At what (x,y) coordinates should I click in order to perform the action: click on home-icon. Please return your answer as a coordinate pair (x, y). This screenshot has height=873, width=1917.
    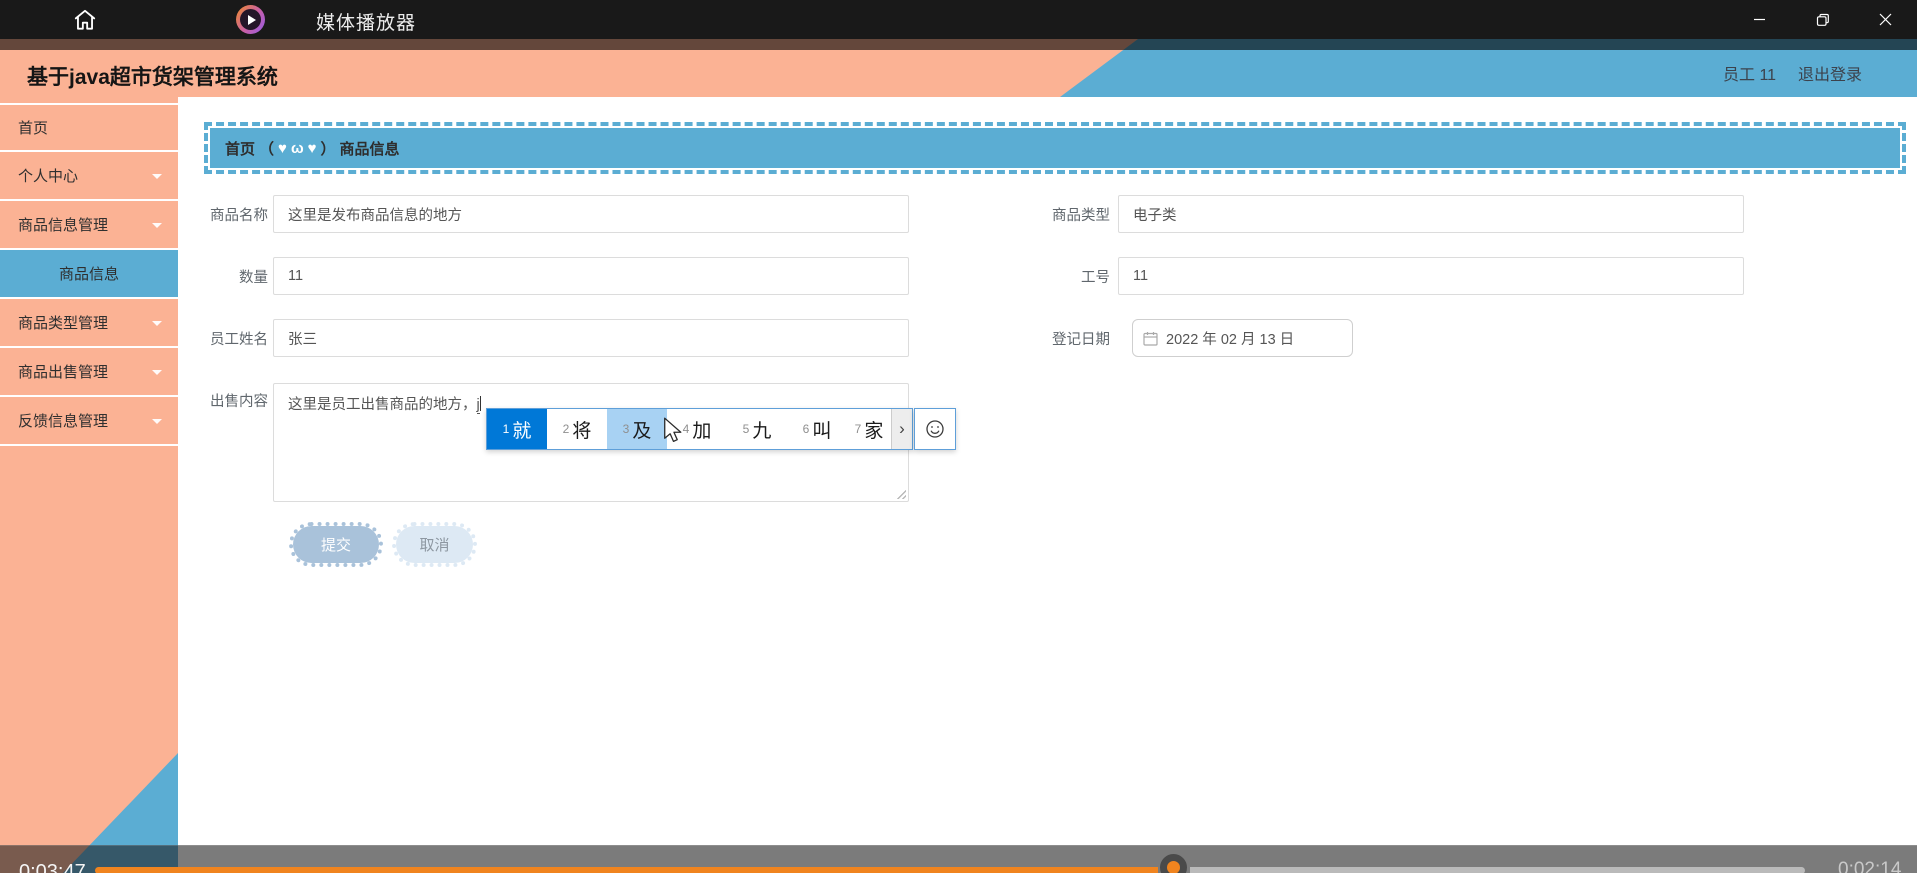
    Looking at the image, I should click on (85, 20).